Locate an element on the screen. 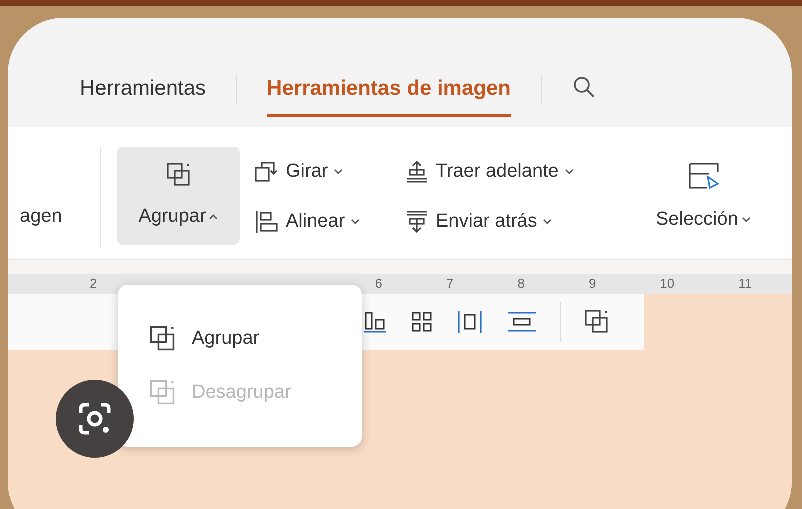 This screenshot has height=509, width=802. align-left-icon is located at coordinates (267, 222).